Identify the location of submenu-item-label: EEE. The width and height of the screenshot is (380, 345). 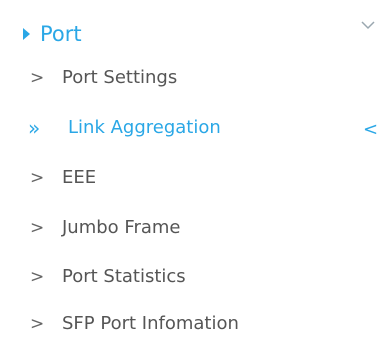
(79, 177).